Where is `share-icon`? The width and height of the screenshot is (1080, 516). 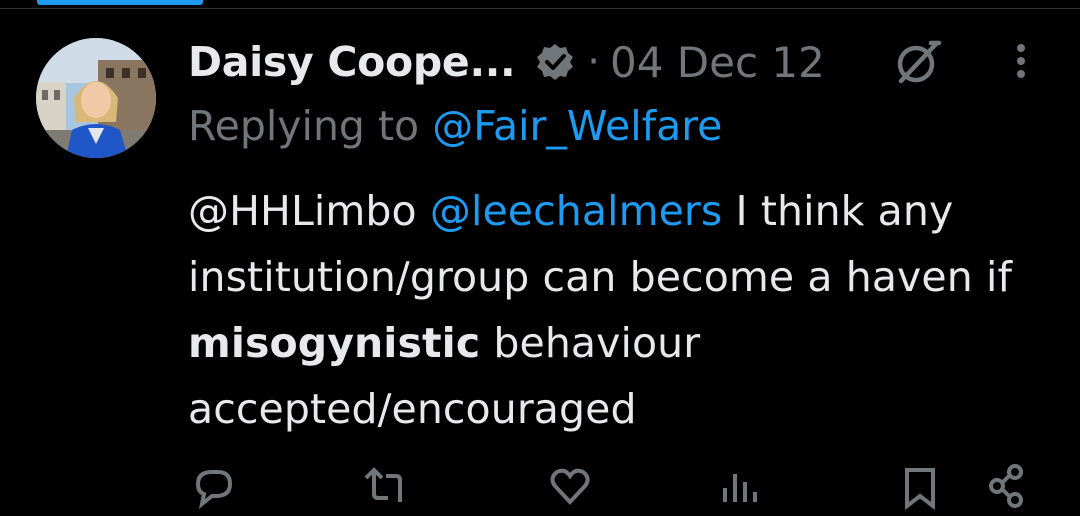
share-icon is located at coordinates (1010, 487).